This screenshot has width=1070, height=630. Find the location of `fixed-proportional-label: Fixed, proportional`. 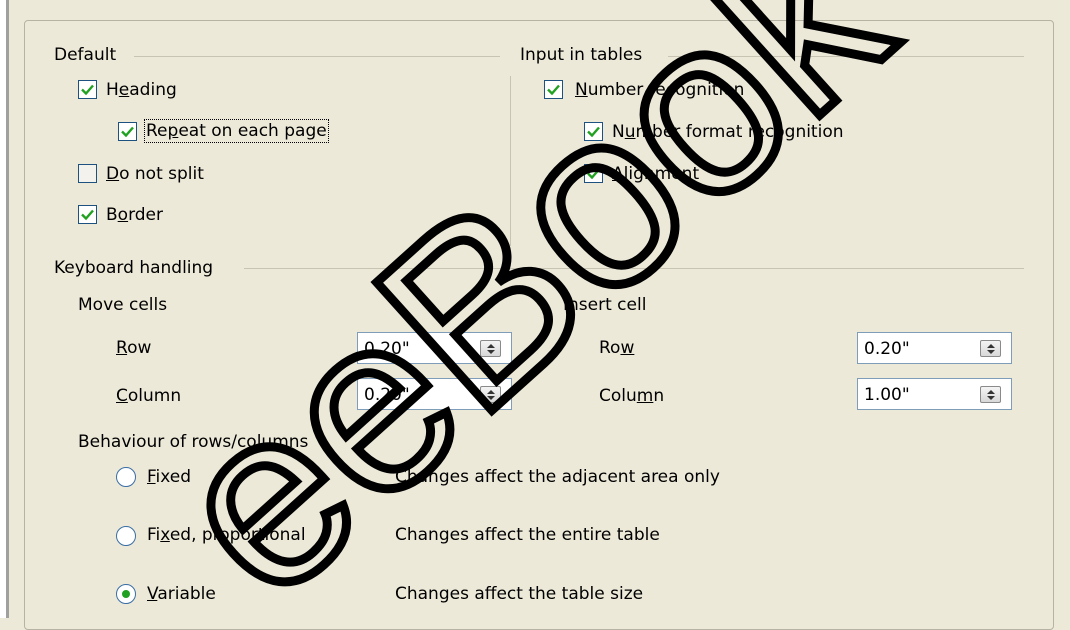

fixed-proportional-label: Fixed, proportional is located at coordinates (226, 535).